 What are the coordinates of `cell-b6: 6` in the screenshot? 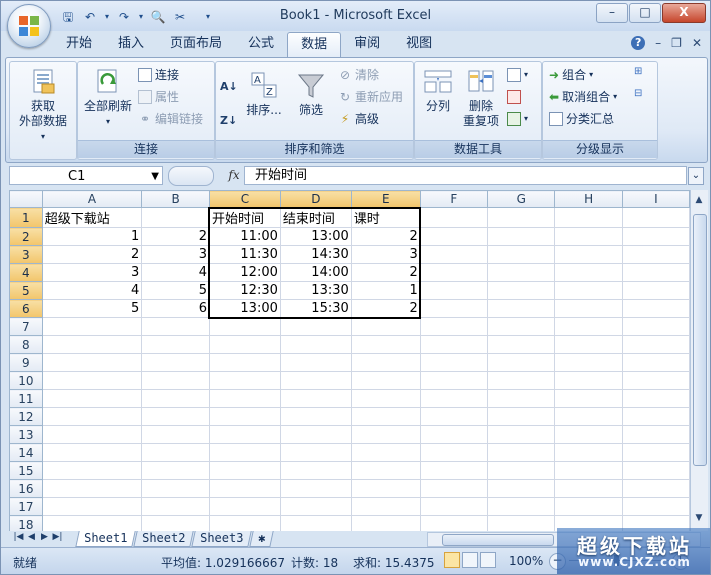 It's located at (175, 308).